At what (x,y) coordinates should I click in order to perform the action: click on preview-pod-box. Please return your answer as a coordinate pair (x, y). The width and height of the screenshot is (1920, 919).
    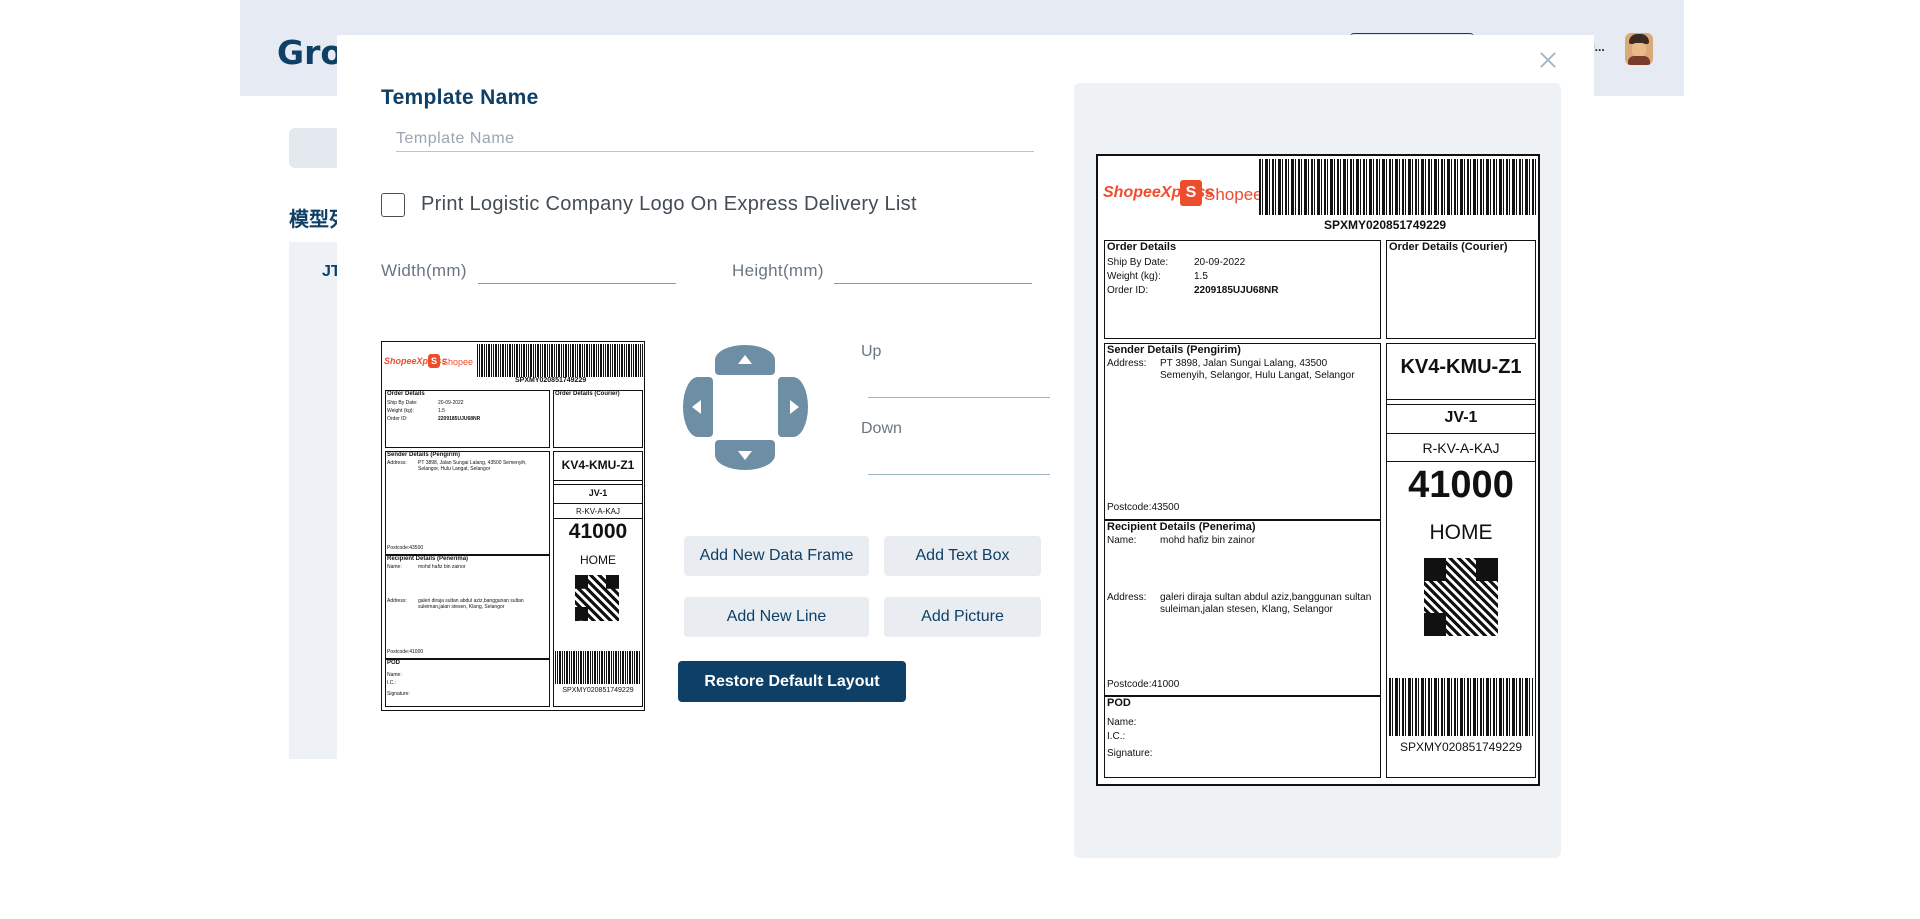
    Looking at the image, I should click on (1242, 737).